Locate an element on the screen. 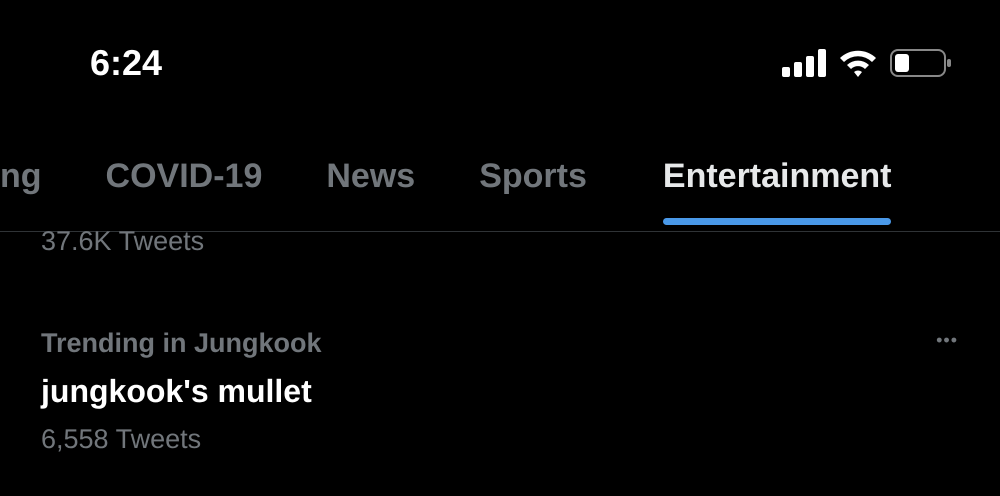 This screenshot has width=1000, height=496. category-tab: COVID-19 is located at coordinates (184, 191).